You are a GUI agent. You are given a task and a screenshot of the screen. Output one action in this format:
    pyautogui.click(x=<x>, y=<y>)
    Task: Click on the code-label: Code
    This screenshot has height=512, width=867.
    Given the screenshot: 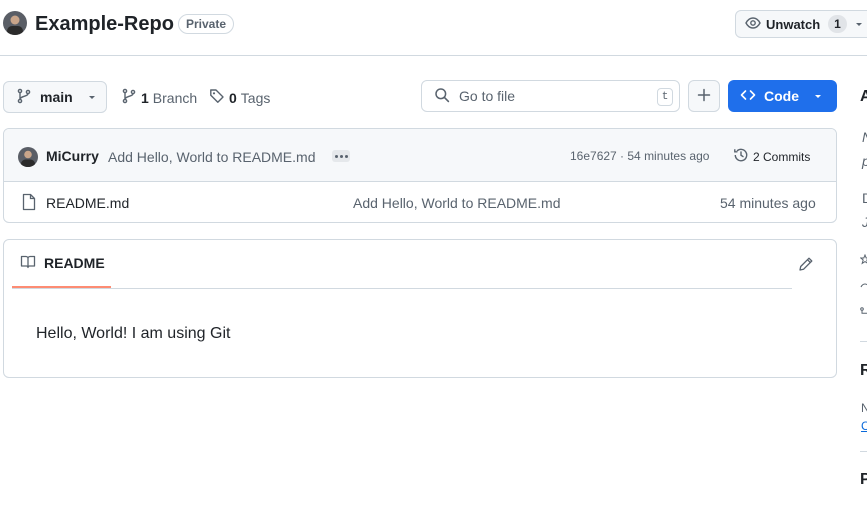 What is the action you would take?
    pyautogui.click(x=781, y=96)
    